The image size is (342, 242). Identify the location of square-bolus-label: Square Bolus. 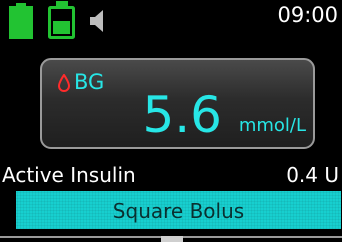
(178, 211).